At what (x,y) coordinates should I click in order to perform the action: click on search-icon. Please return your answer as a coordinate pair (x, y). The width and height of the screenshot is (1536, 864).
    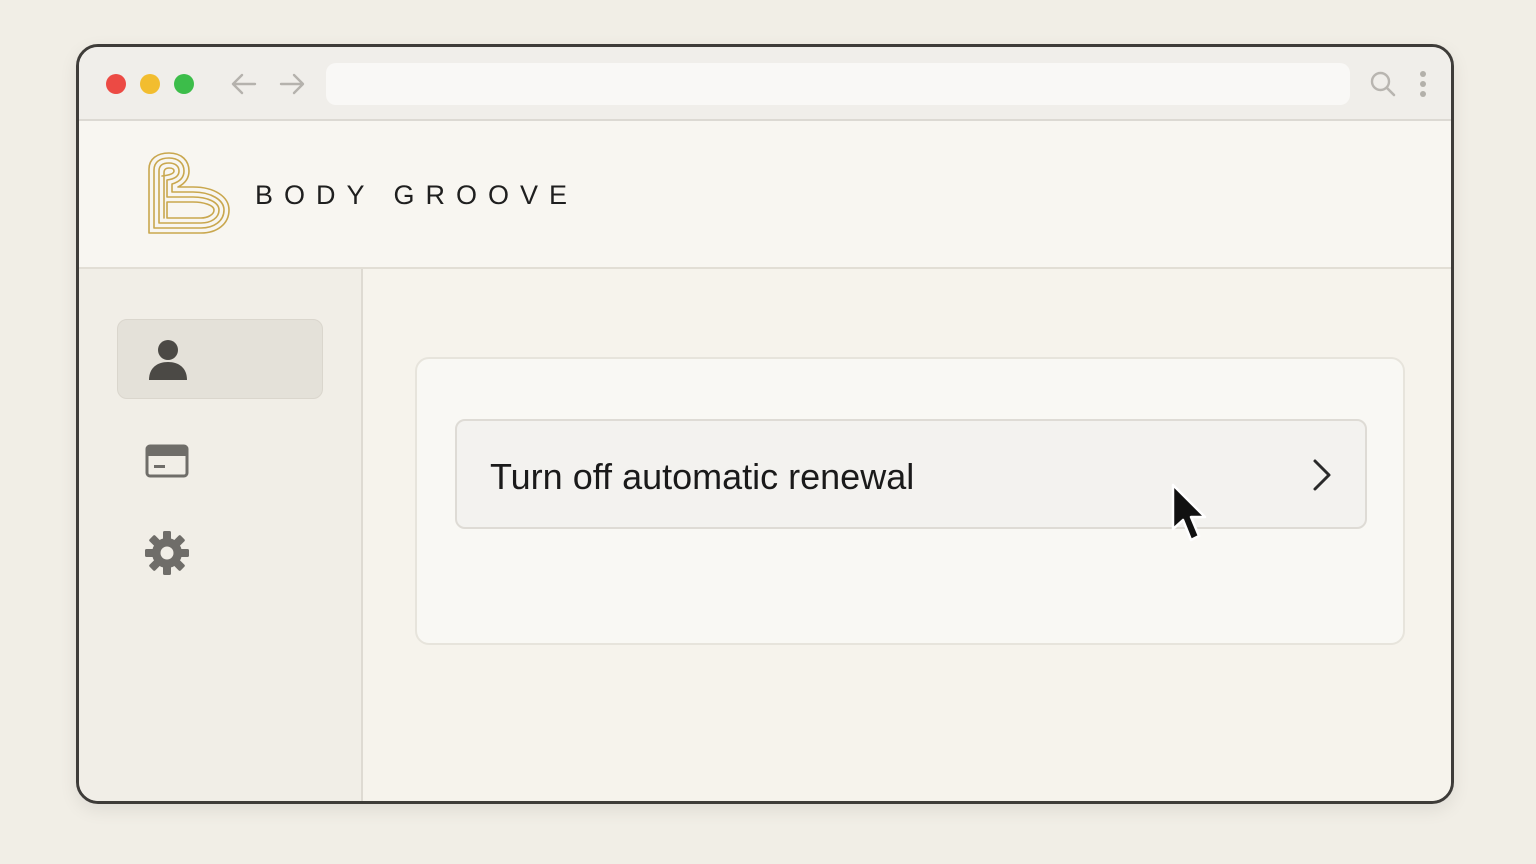
    Looking at the image, I should click on (1383, 84).